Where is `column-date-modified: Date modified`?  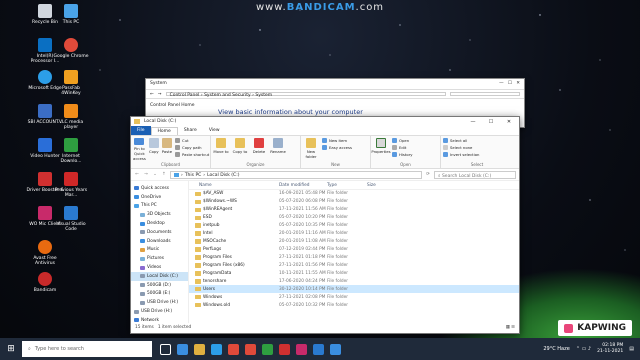
column-date-modified: Date modified is located at coordinates (303, 185).